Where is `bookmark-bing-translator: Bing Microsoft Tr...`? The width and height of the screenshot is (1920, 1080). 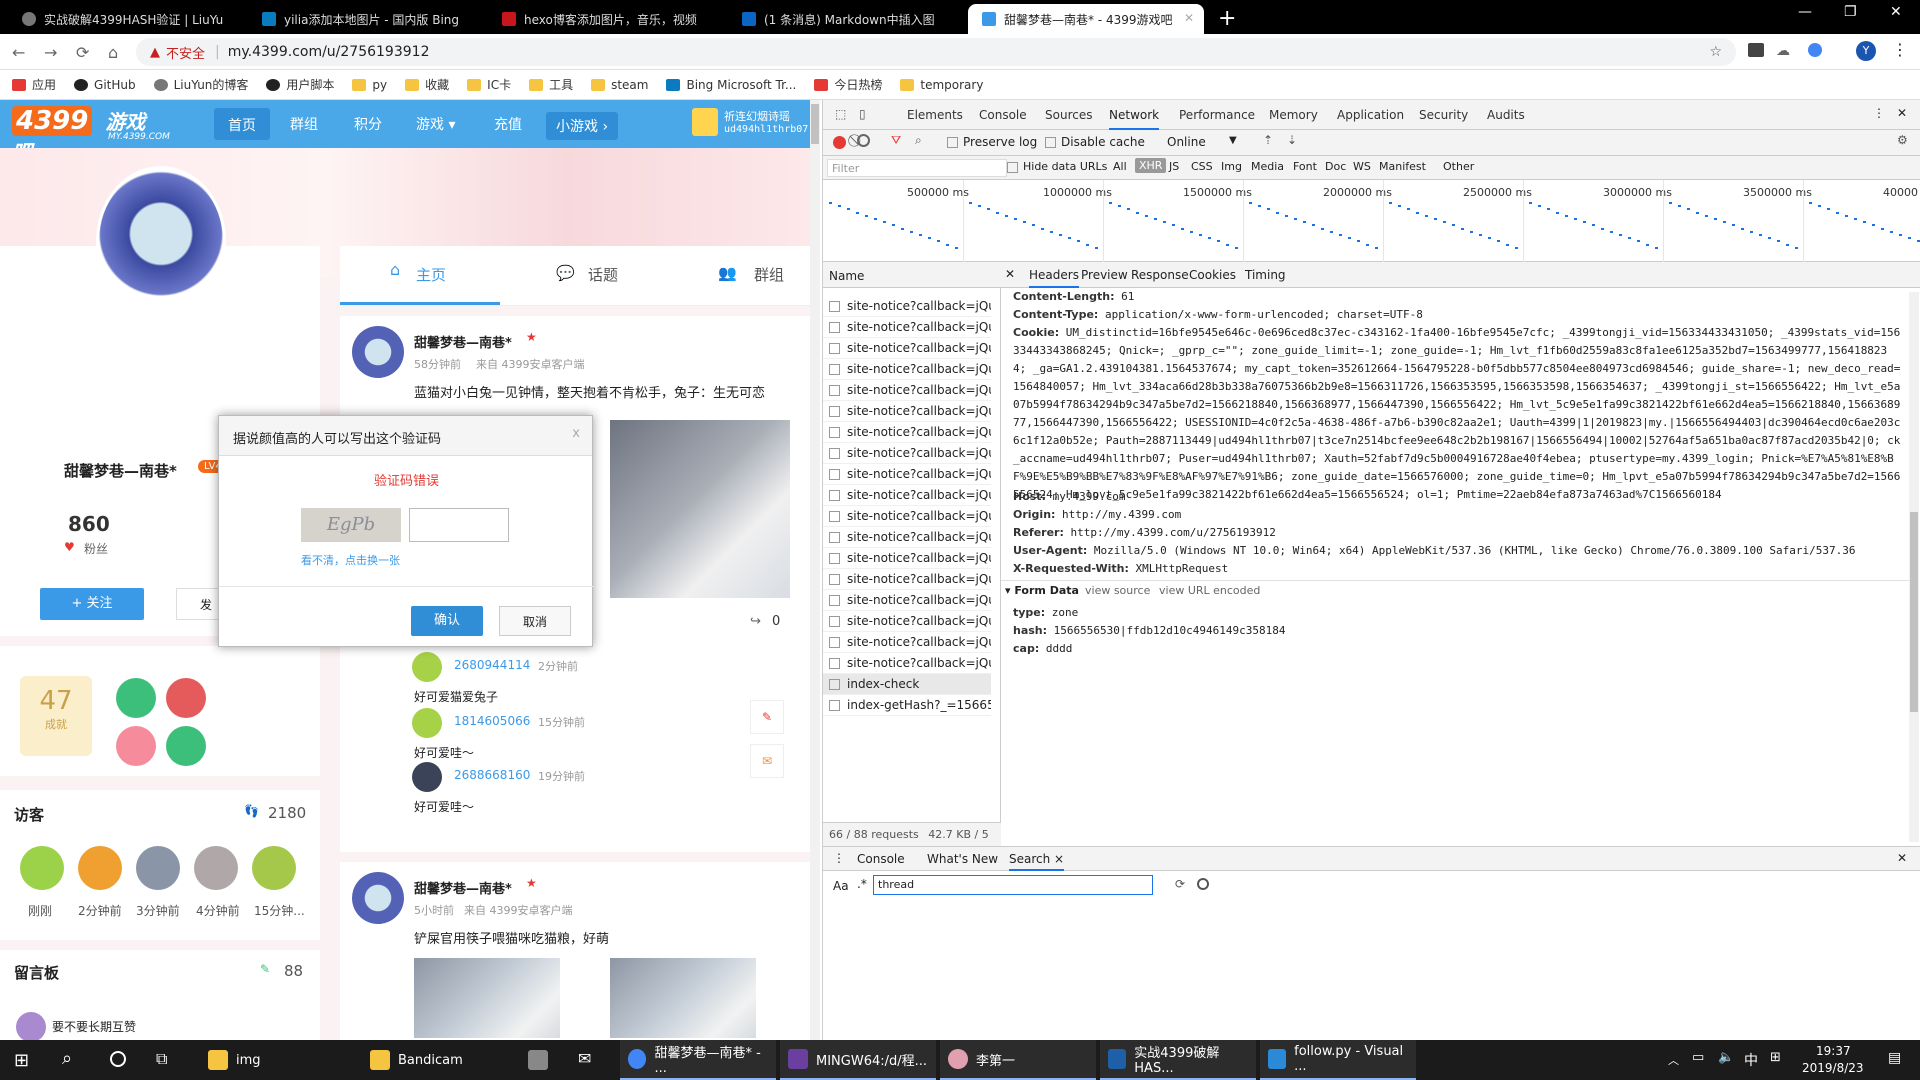 bookmark-bing-translator: Bing Microsoft Tr... is located at coordinates (731, 85).